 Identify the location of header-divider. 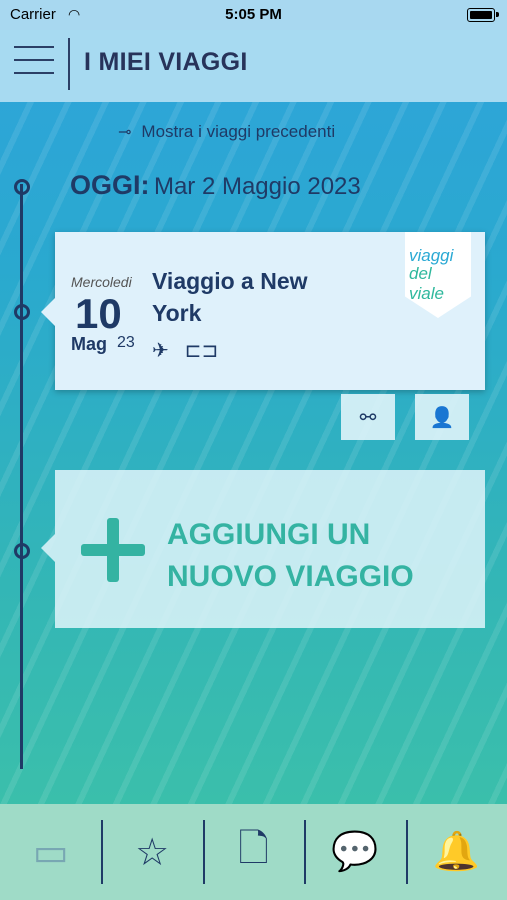
(69, 64).